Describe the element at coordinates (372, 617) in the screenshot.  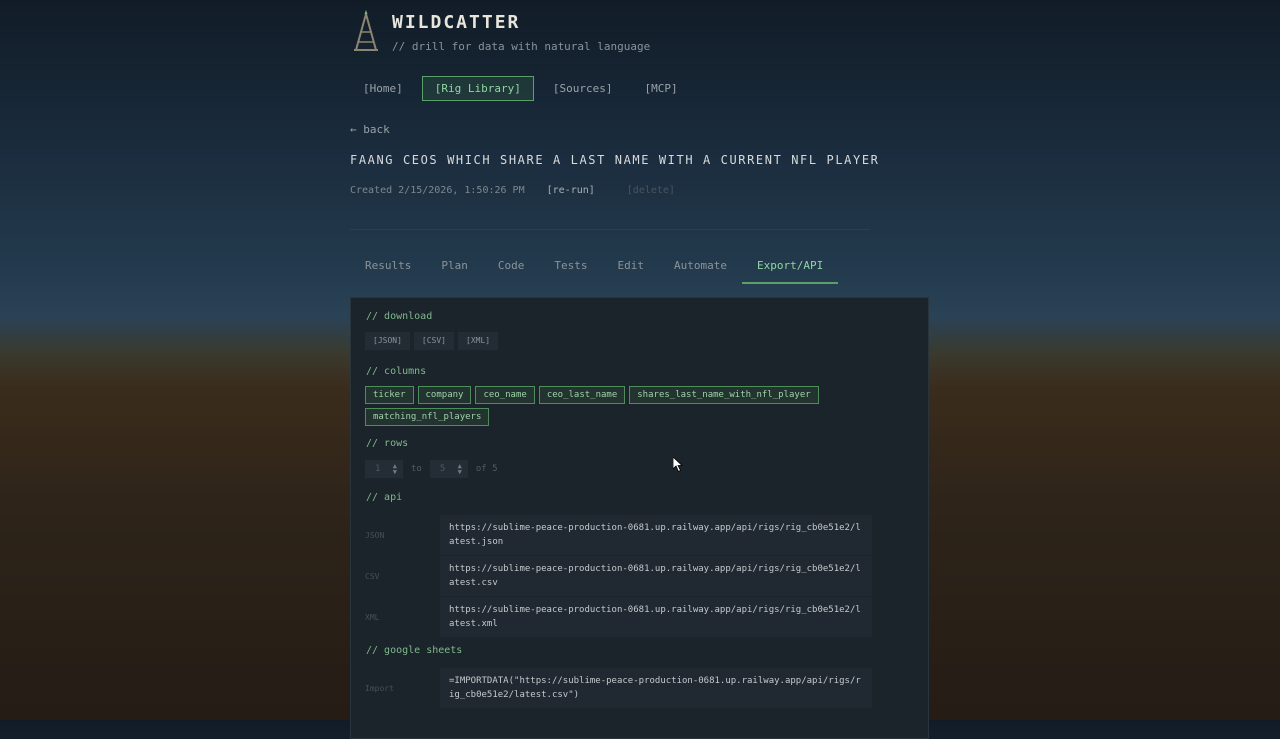
I see `api-label-xml: XML` at that location.